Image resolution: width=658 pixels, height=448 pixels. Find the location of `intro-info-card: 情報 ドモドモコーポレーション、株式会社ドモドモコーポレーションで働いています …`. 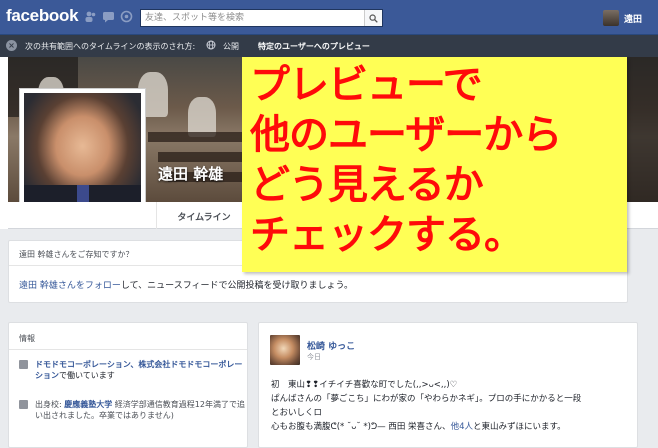

intro-info-card: 情報 ドモドモコーポレーション、株式会社ドモドモコーポレーションで働いています … is located at coordinates (128, 385).